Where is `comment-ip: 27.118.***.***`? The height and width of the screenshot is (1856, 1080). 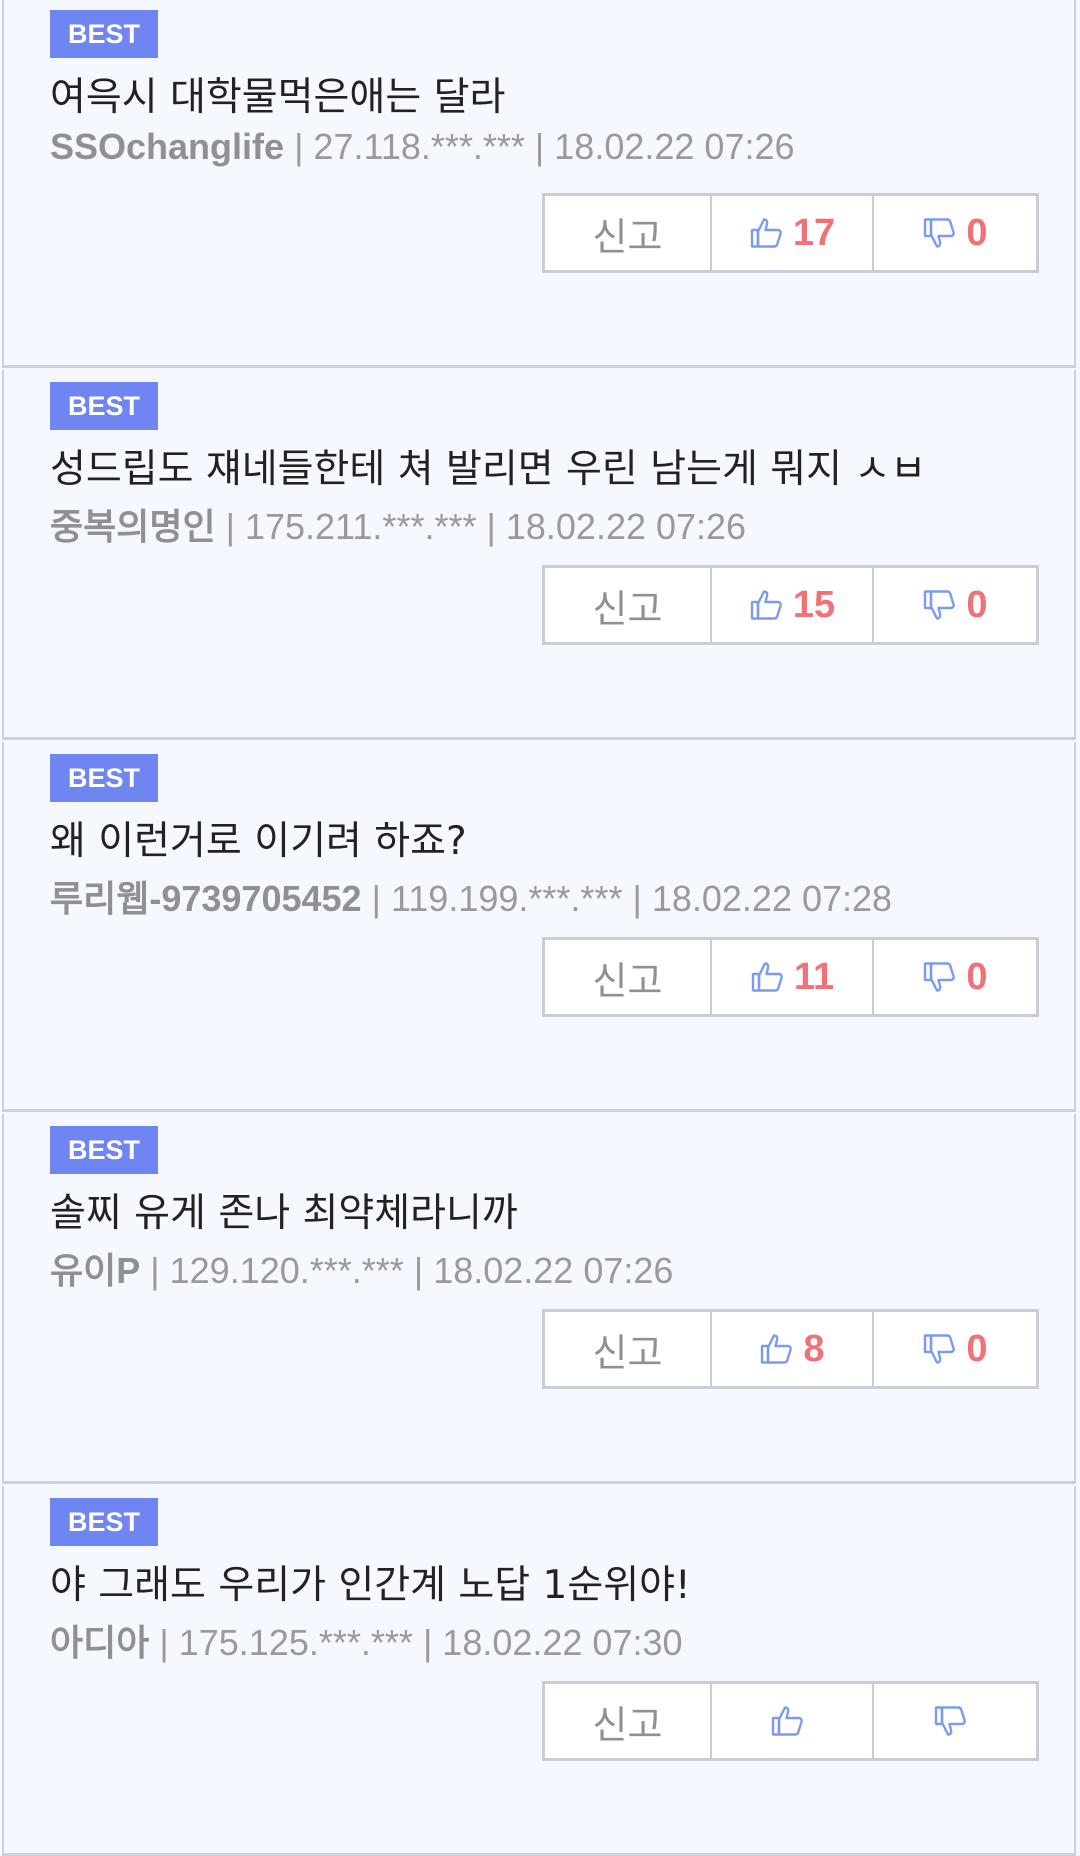 comment-ip: 27.118.***.*** is located at coordinates (419, 146).